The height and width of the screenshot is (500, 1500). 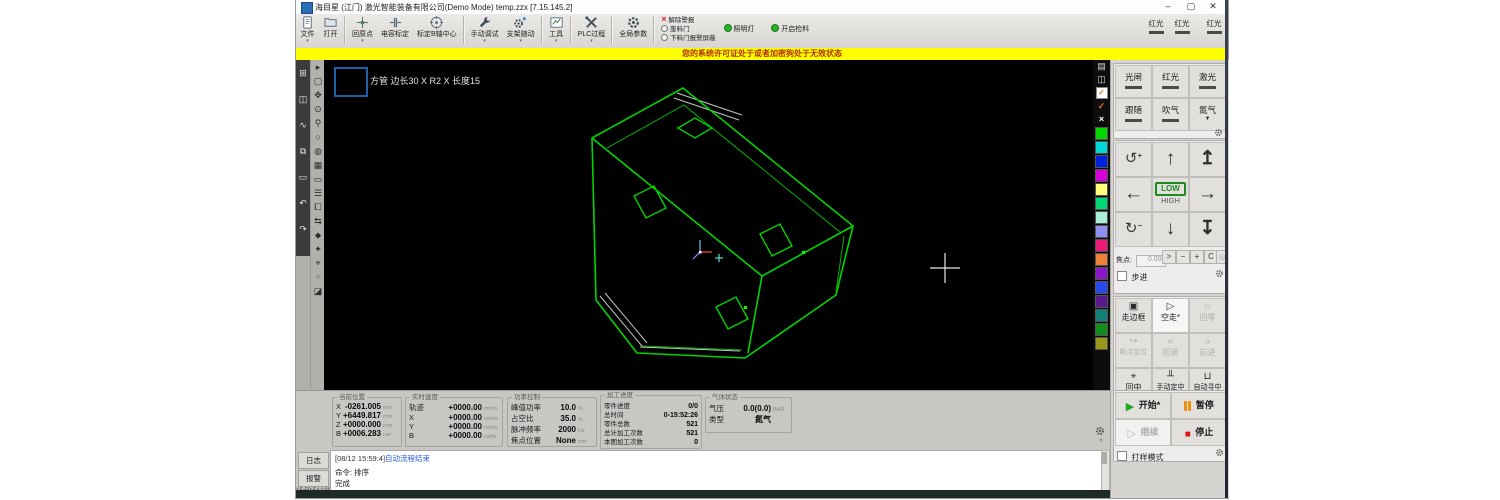 What do you see at coordinates (1168, 6) in the screenshot?
I see `minimize-button: –` at bounding box center [1168, 6].